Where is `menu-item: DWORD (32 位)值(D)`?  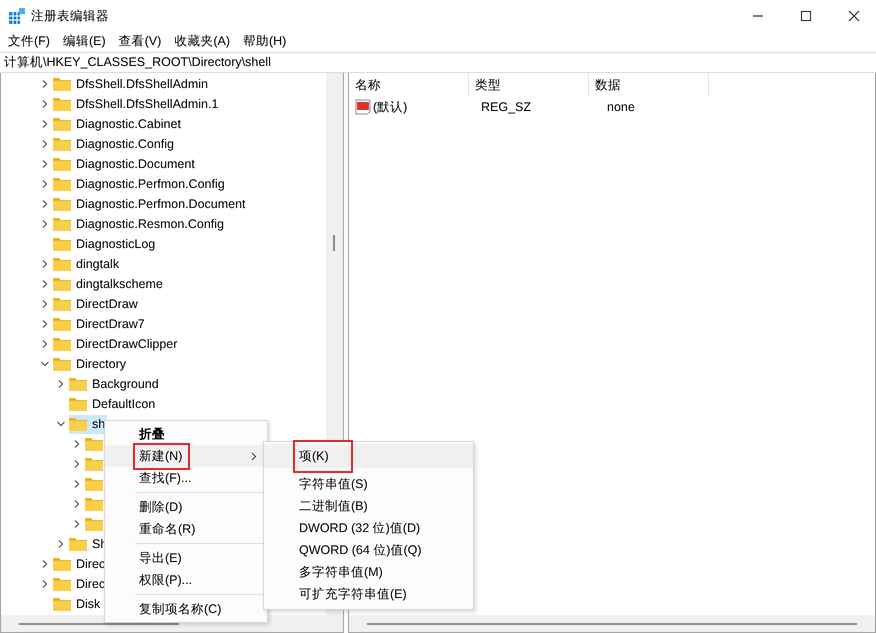 menu-item: DWORD (32 位)值(D) is located at coordinates (359, 528).